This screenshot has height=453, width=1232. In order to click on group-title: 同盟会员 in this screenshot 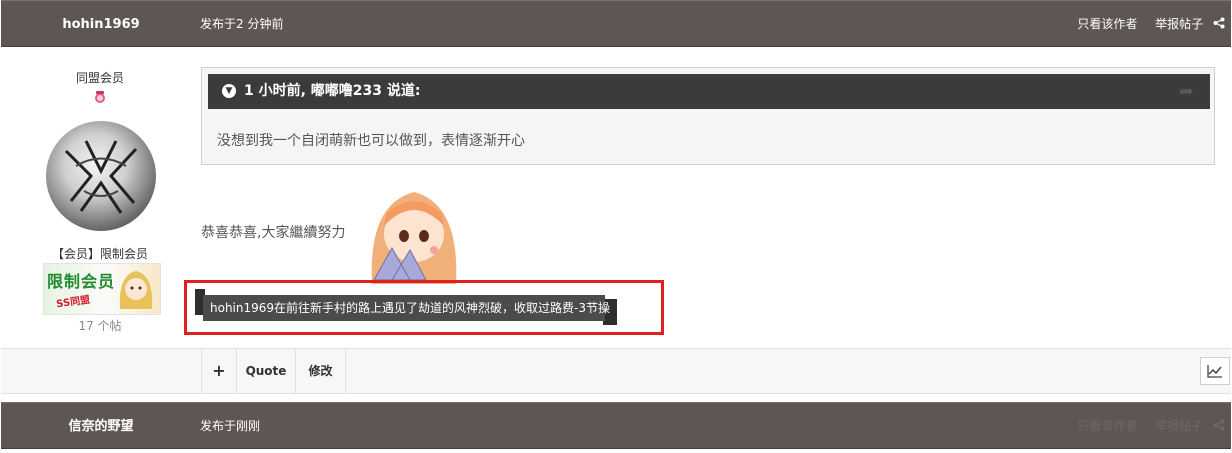, I will do `click(99, 78)`.